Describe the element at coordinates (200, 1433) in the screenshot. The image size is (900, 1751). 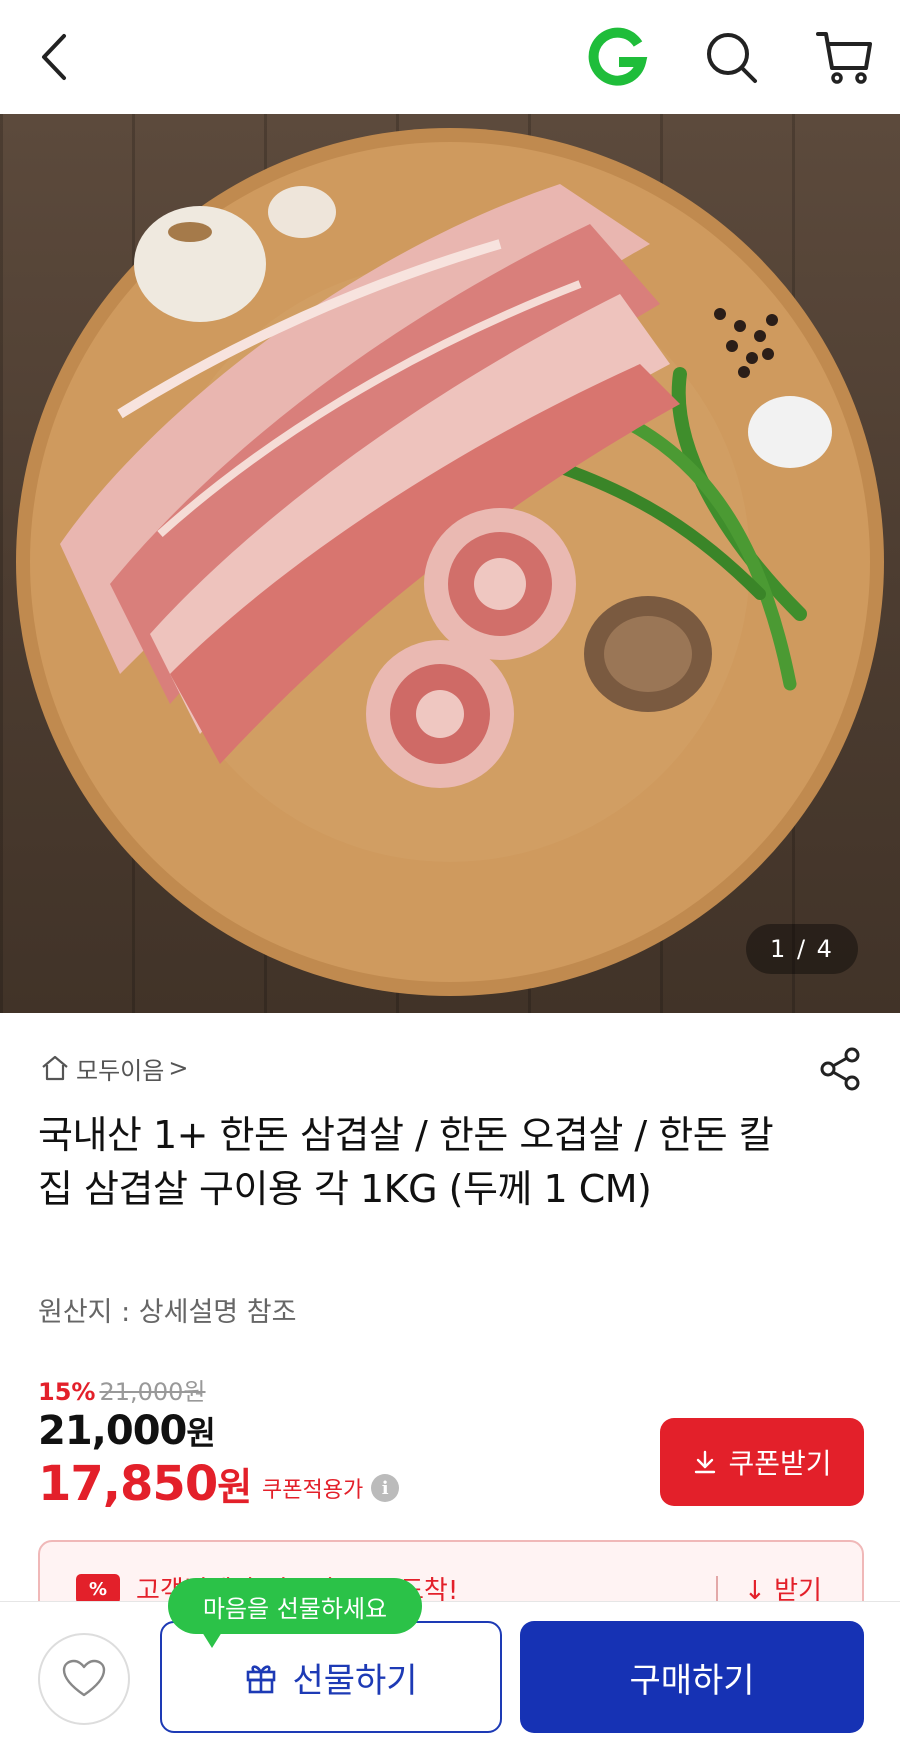
I see `sale-price-unit: 원` at that location.